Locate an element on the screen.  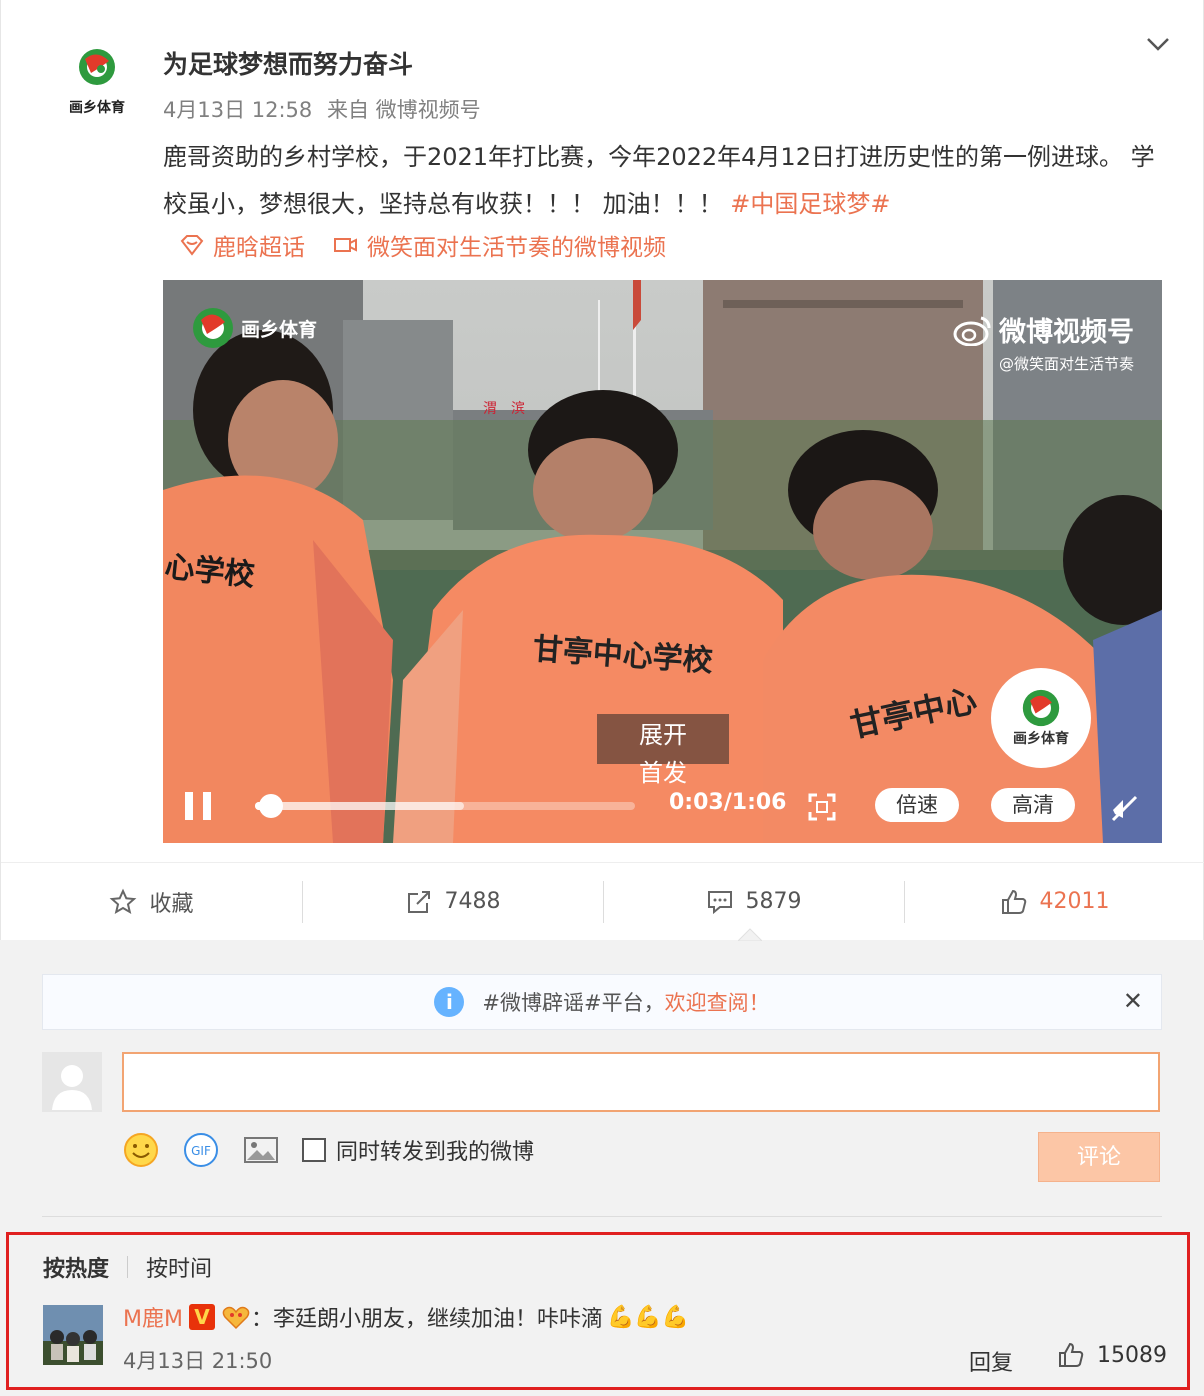
svg-text: GIF is located at coordinates (201, 1151).